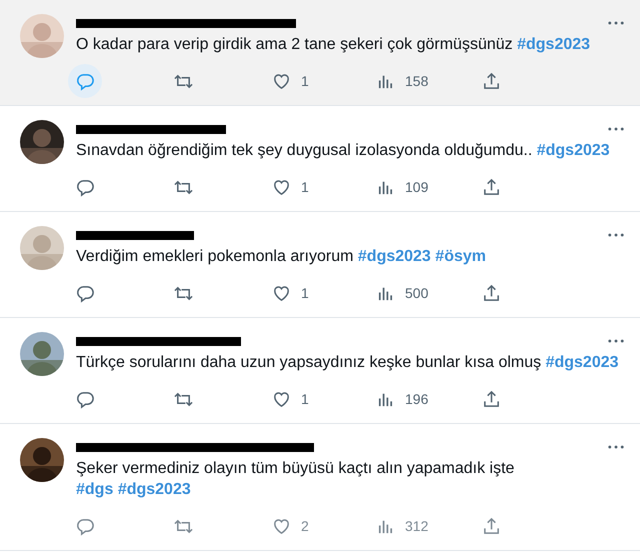  Describe the element at coordinates (305, 526) in the screenshot. I see `like-count: 2` at that location.